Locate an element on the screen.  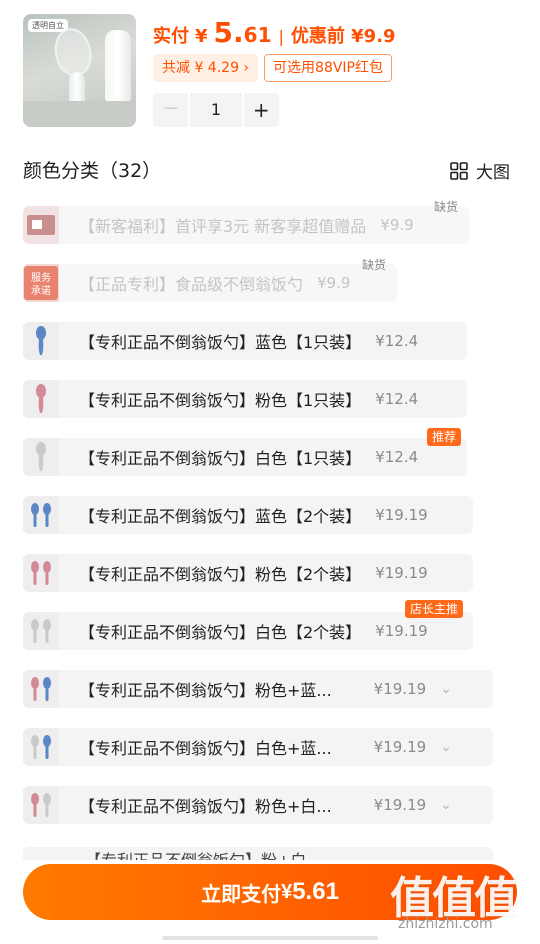
option-item: 【专利正品不倒翁饭勺】粉色+白... ¥19.19 ⌄ is located at coordinates (258, 805).